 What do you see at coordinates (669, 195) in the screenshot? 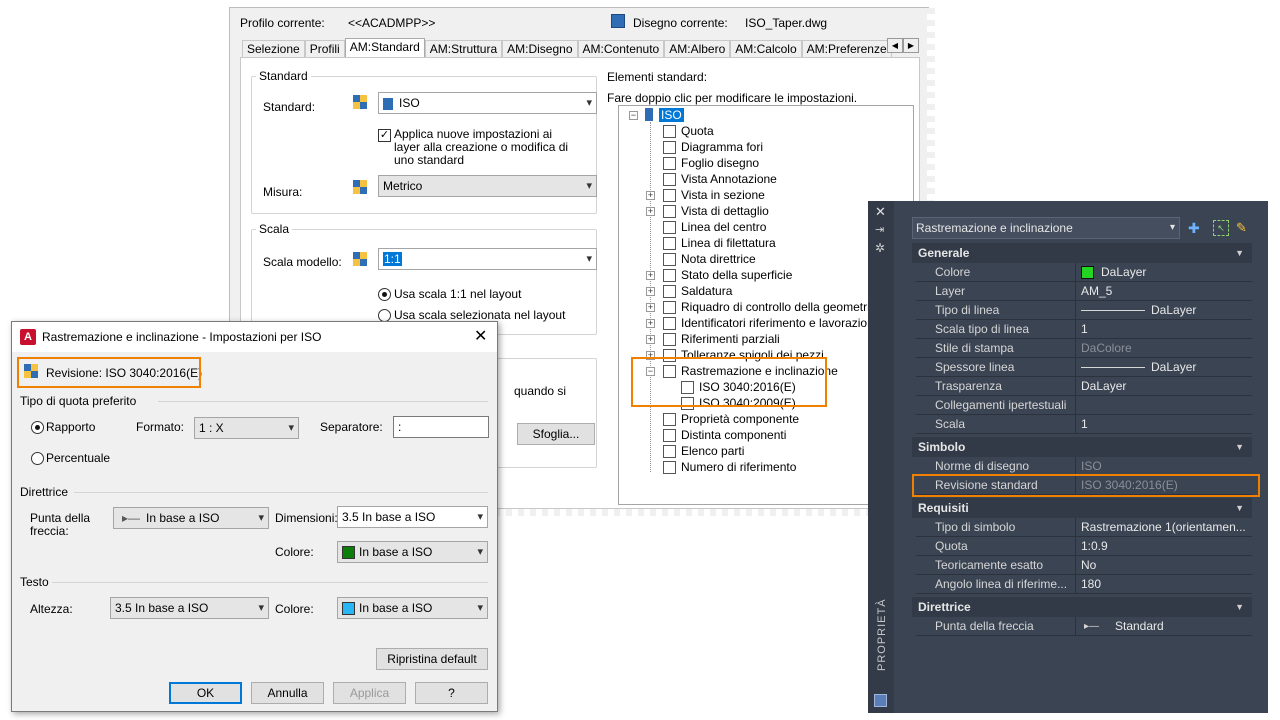
I see `tree-item-icon` at bounding box center [669, 195].